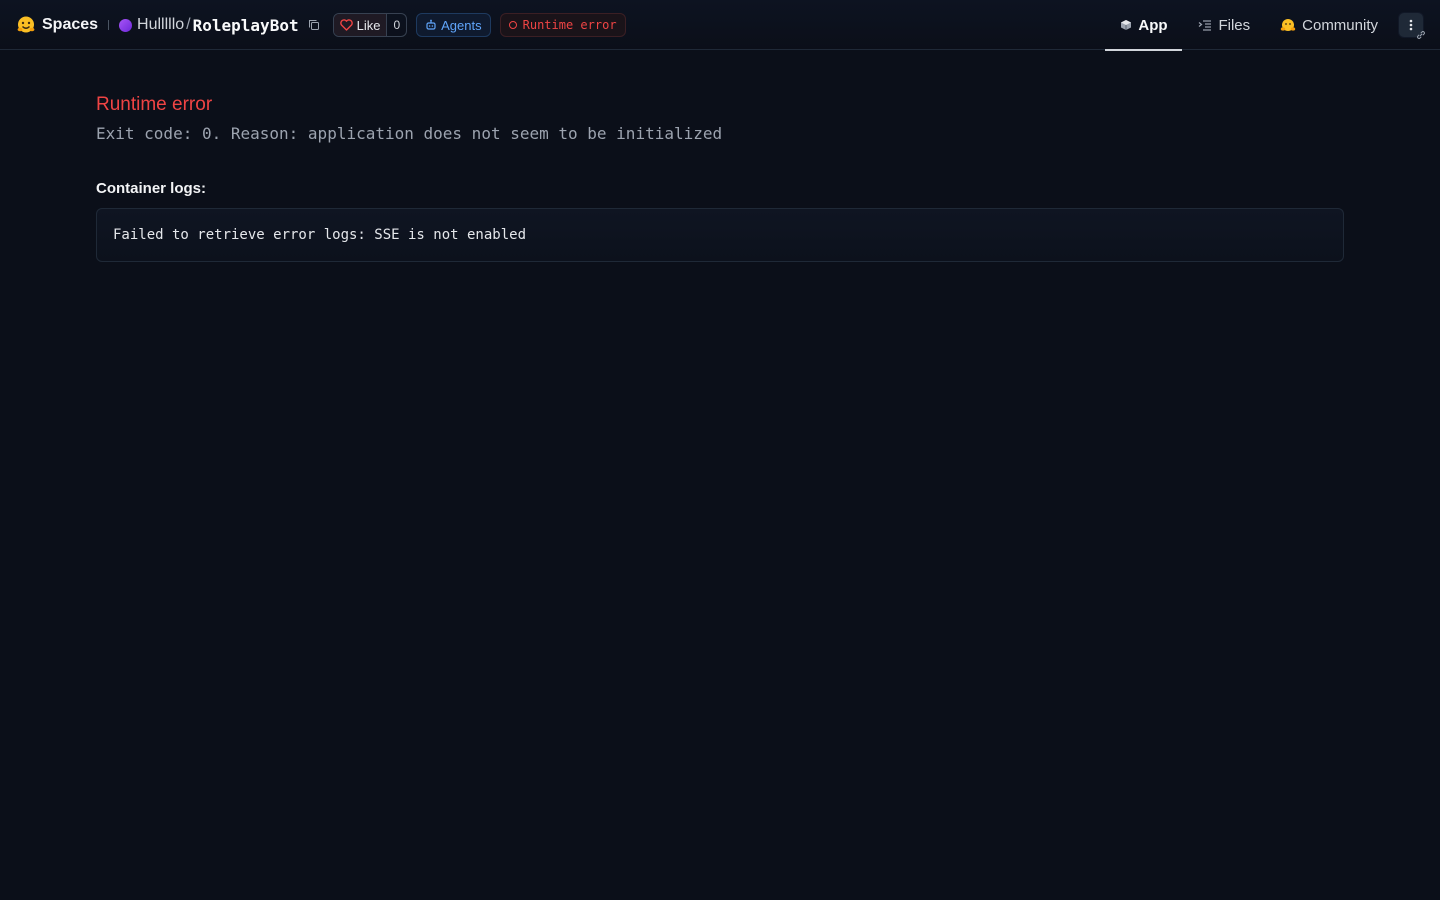 This screenshot has width=1440, height=900. Describe the element at coordinates (1288, 25) in the screenshot. I see `community-icon` at that location.